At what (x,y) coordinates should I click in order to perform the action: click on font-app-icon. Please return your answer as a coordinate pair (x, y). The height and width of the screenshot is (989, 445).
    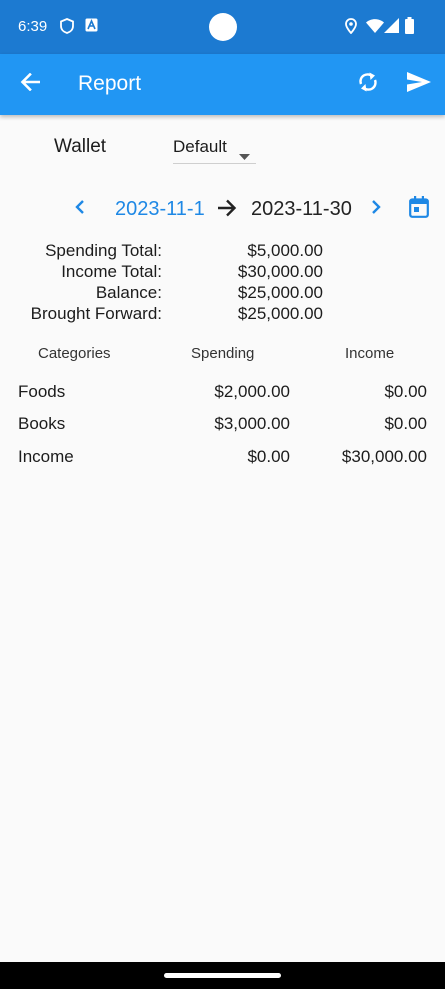
    Looking at the image, I should click on (91, 27).